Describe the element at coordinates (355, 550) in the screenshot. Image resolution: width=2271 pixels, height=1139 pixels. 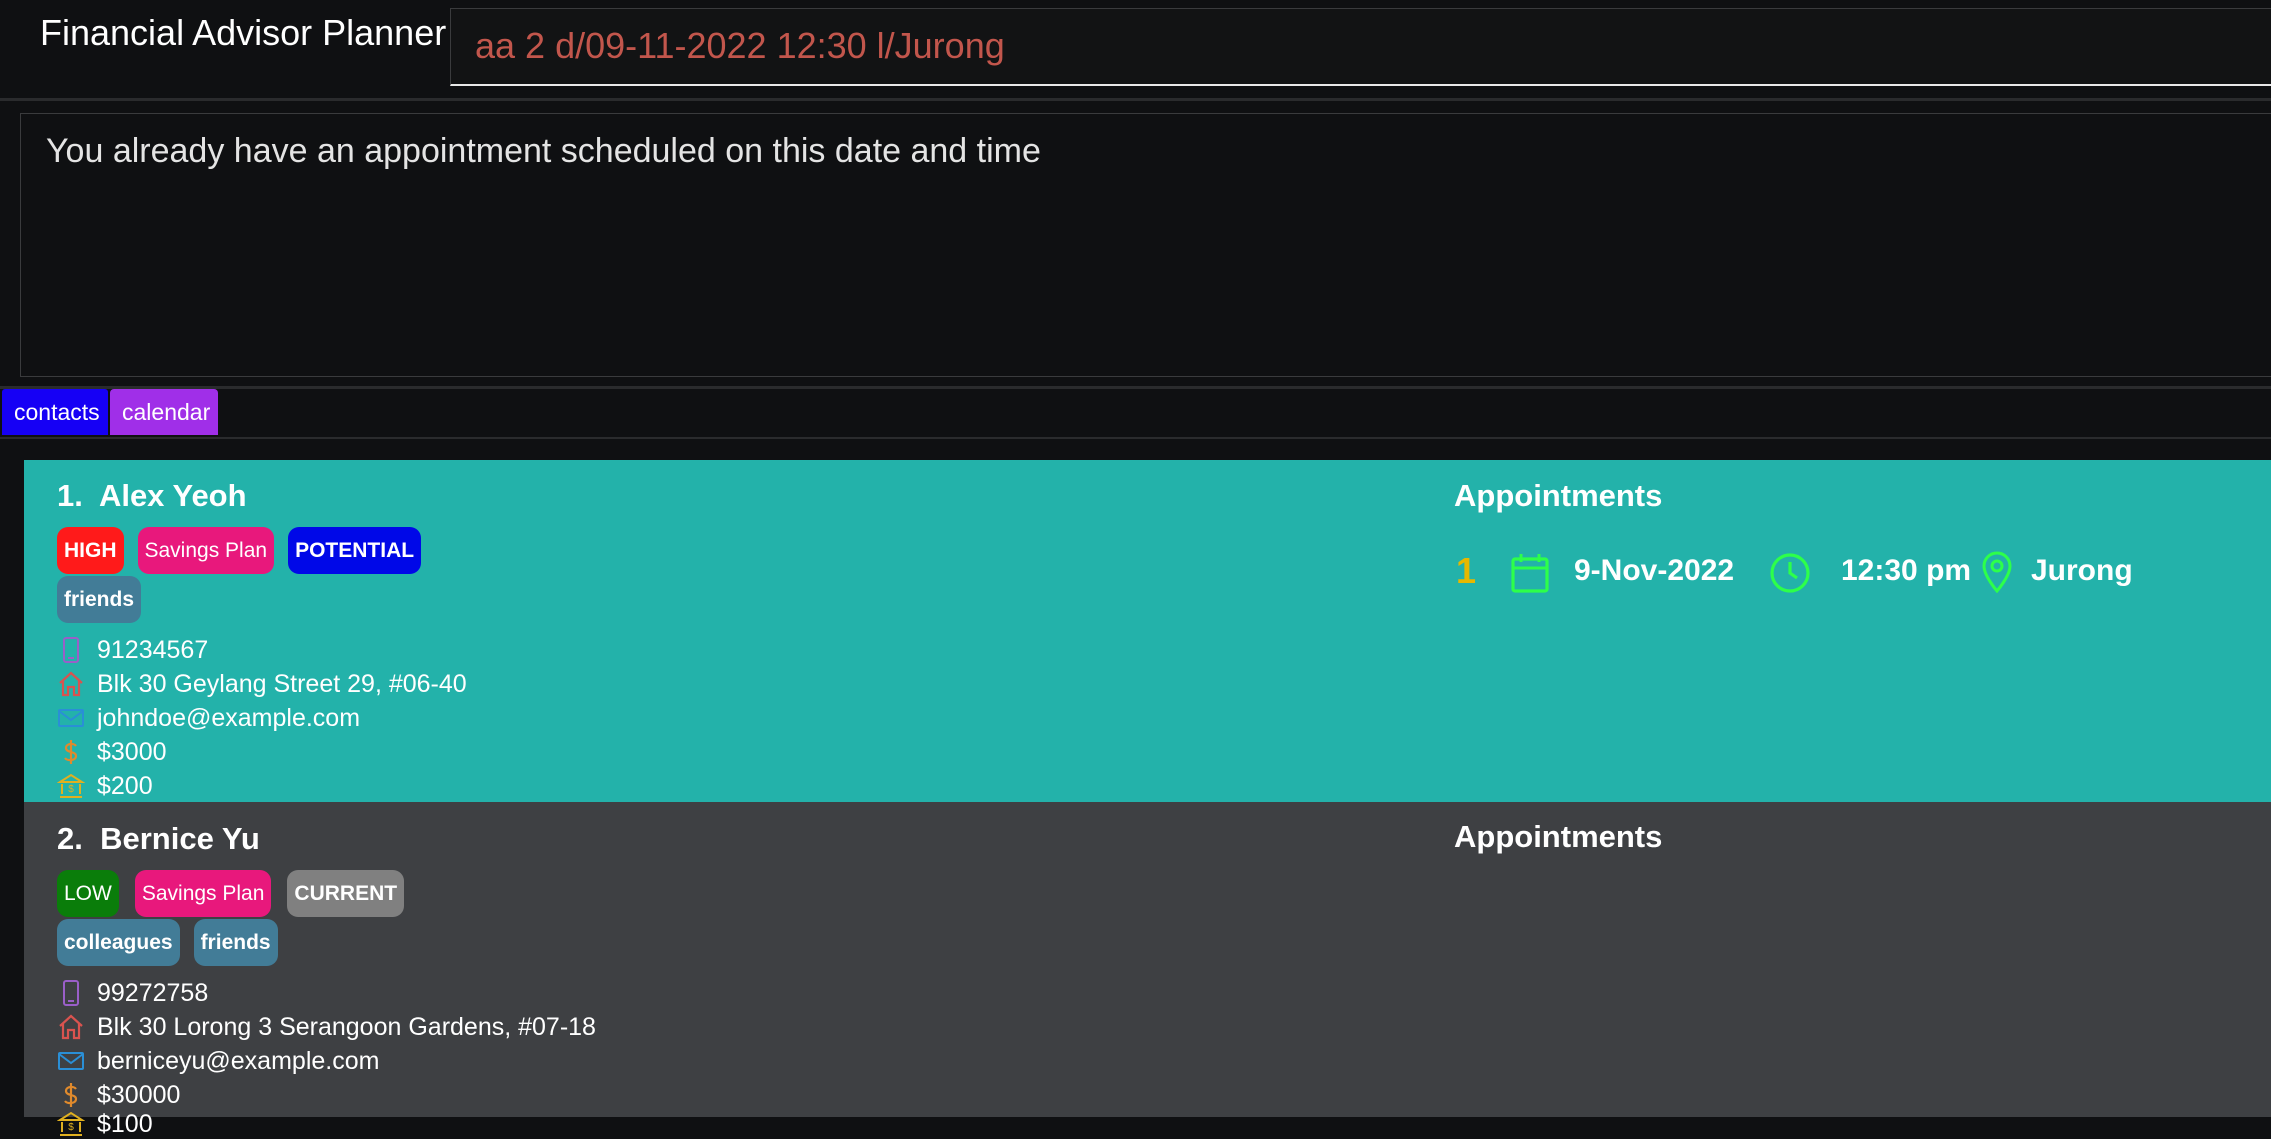
I see `tag-client-type: POTENTIAL` at that location.